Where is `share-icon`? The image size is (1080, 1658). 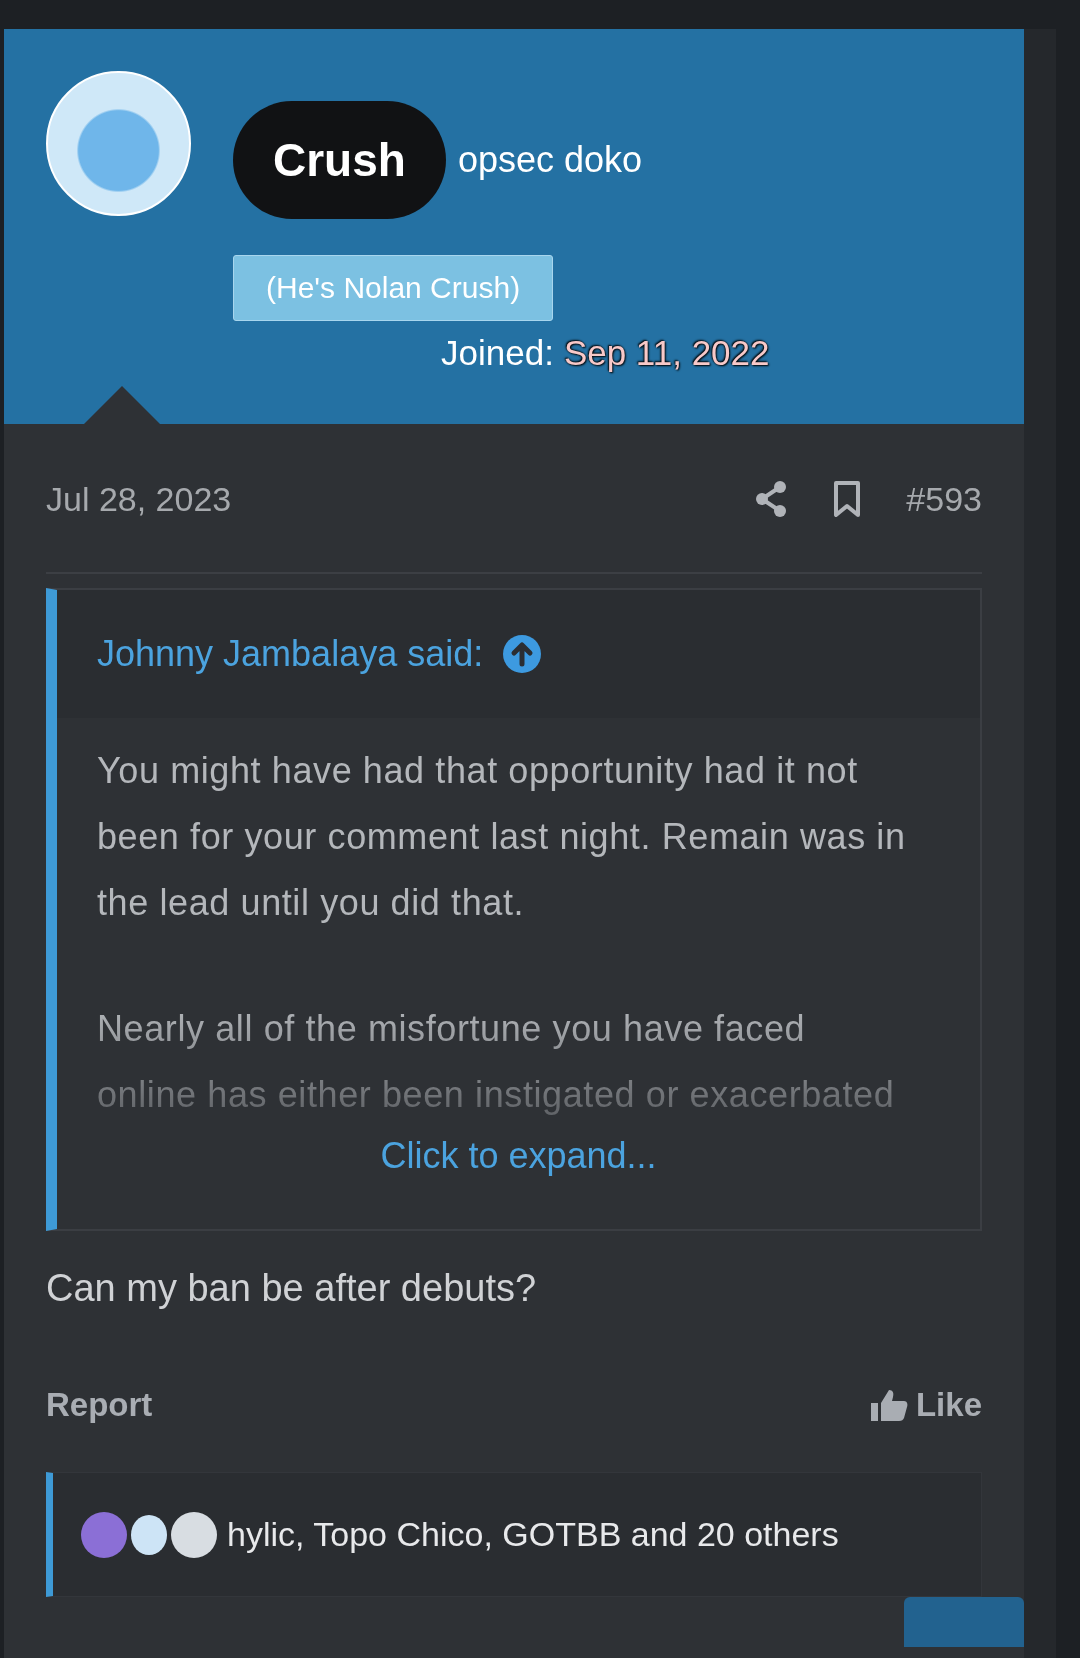 share-icon is located at coordinates (771, 499).